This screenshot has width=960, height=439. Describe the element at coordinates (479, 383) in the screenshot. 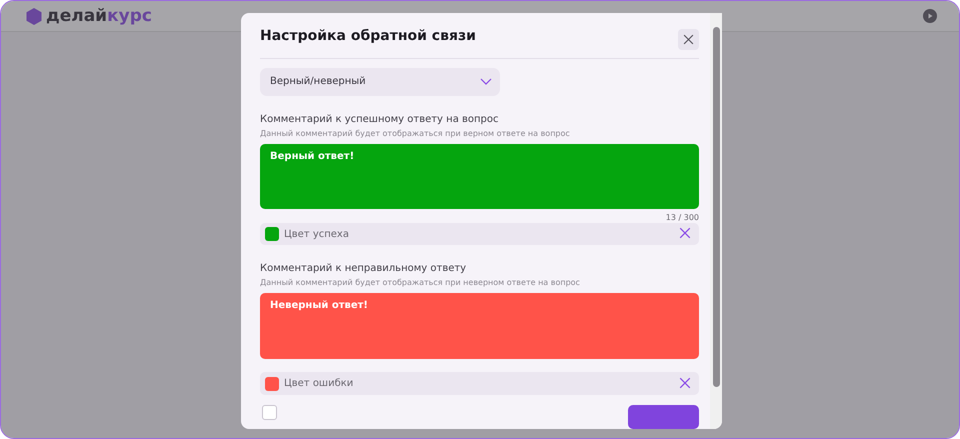

I see `color-picker: Цвет ошибки` at that location.